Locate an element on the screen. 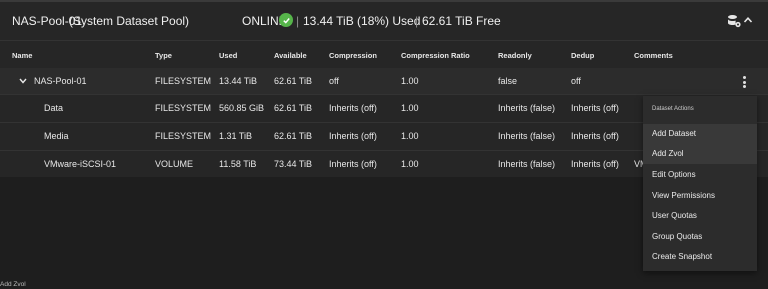 The width and height of the screenshot is (768, 289). menu-heading: Dataset Actions is located at coordinates (673, 109).